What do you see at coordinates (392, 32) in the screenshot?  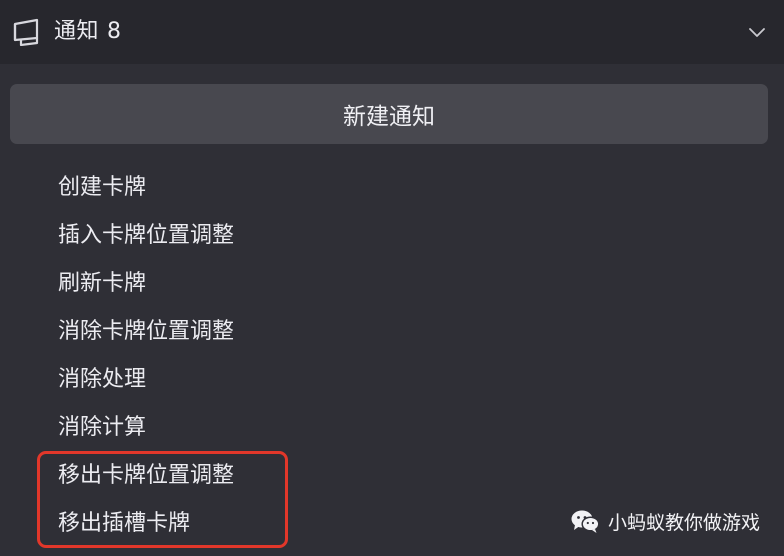 I see `notifications-header: 通知 8` at bounding box center [392, 32].